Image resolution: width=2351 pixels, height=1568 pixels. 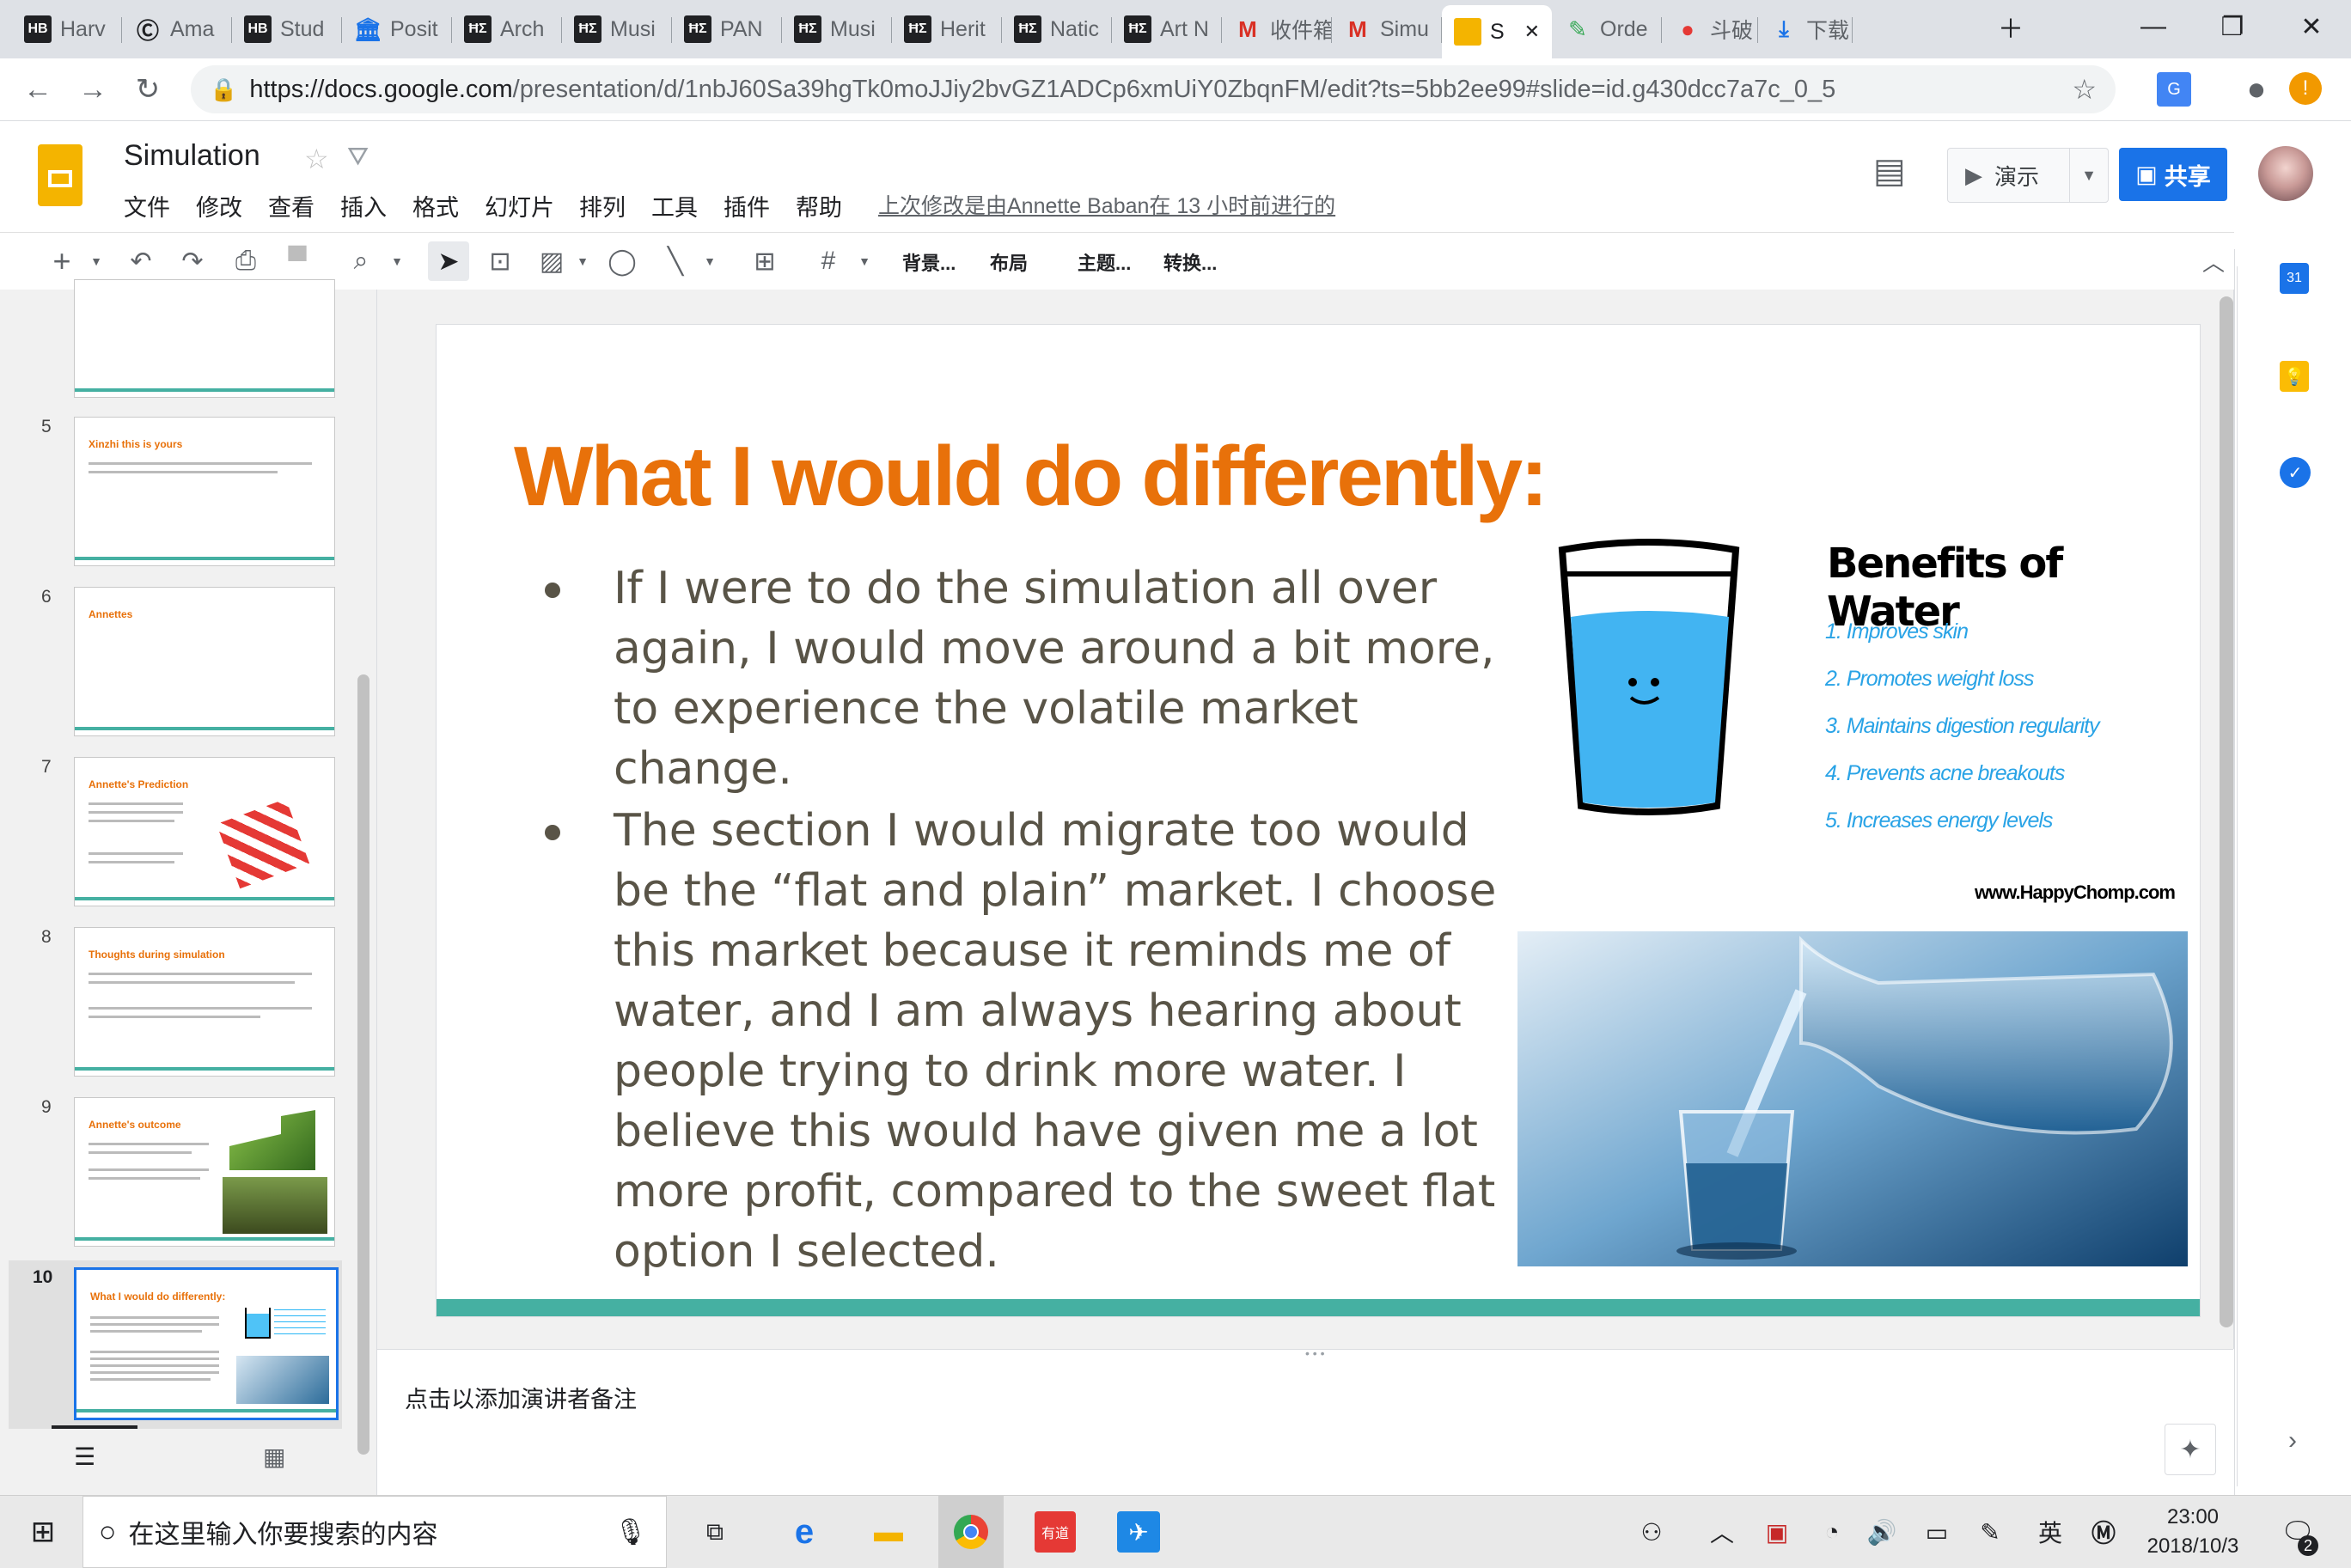 I want to click on browser-tab: ✎ Orde, so click(x=1607, y=29).